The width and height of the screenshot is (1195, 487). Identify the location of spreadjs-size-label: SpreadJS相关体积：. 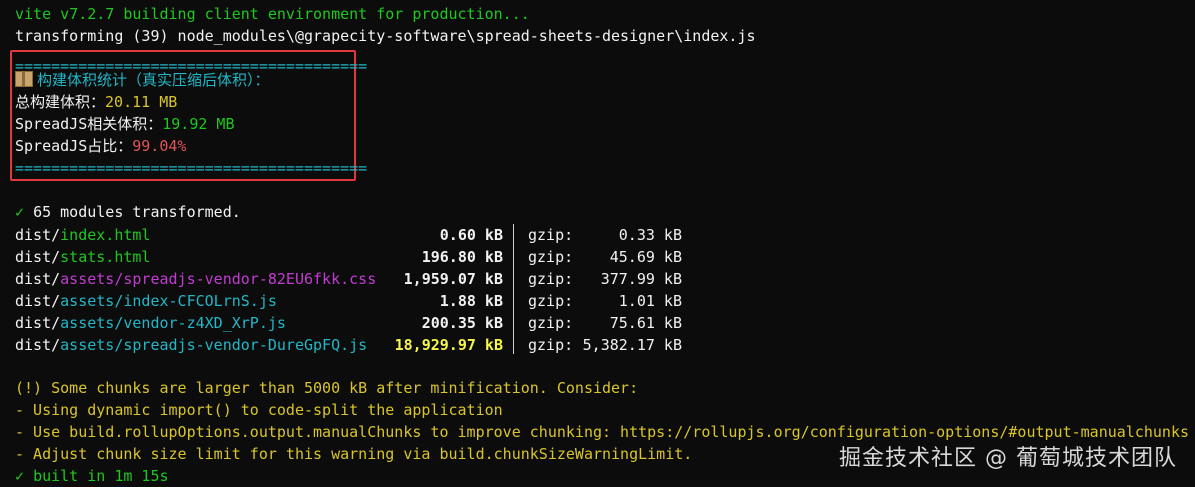
(89, 124).